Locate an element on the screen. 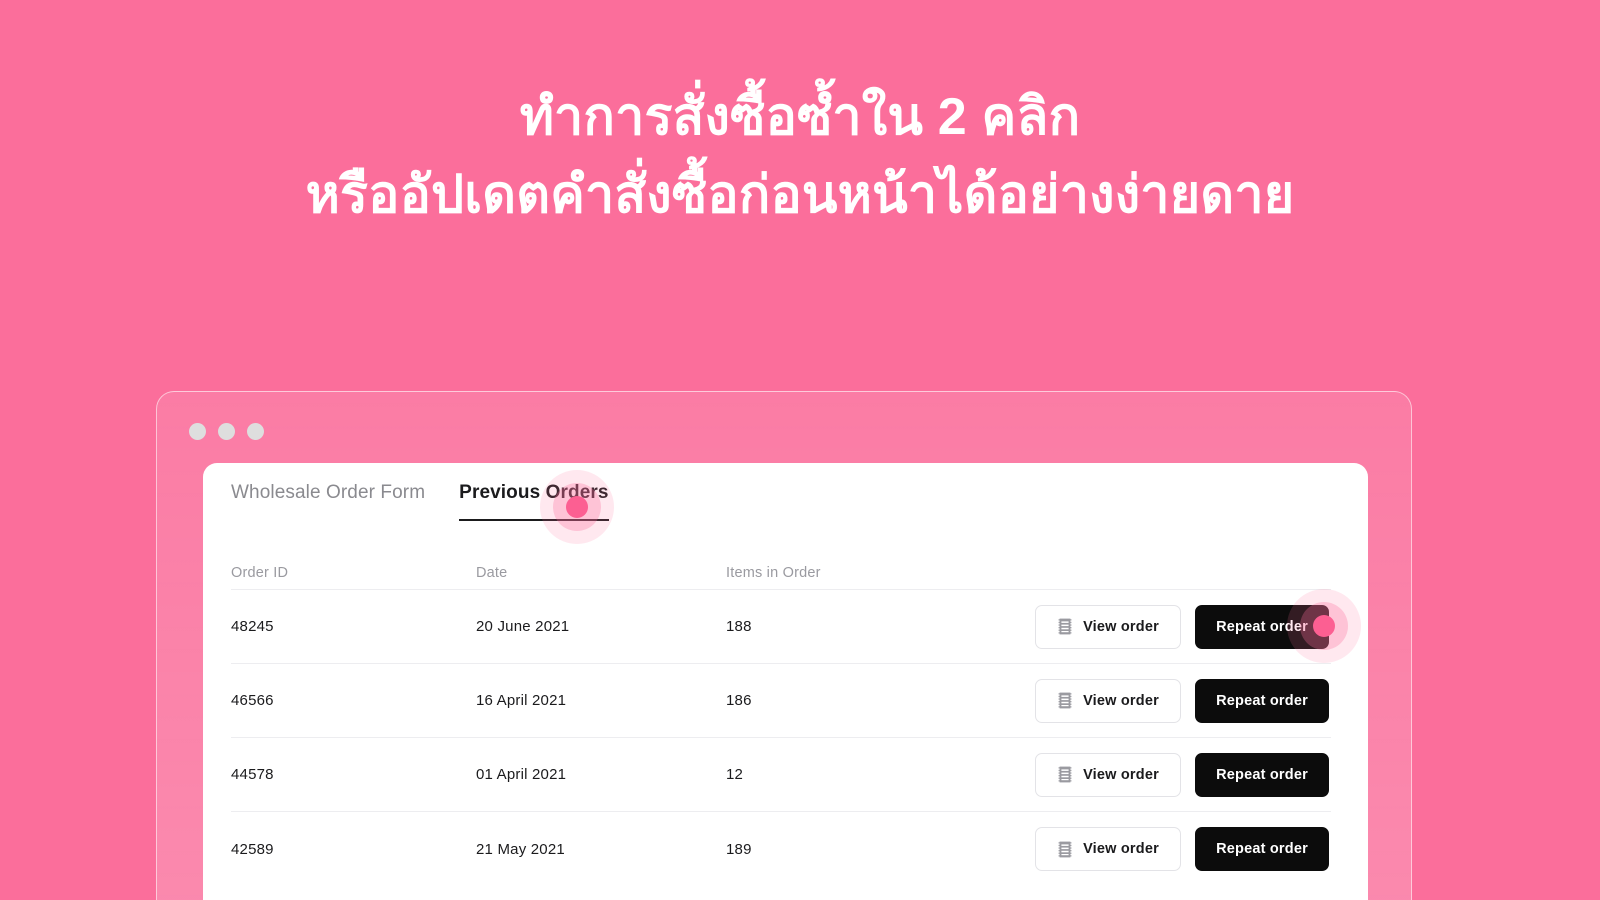 This screenshot has width=1600, height=900. window-maximize-dot is located at coordinates (255, 431).